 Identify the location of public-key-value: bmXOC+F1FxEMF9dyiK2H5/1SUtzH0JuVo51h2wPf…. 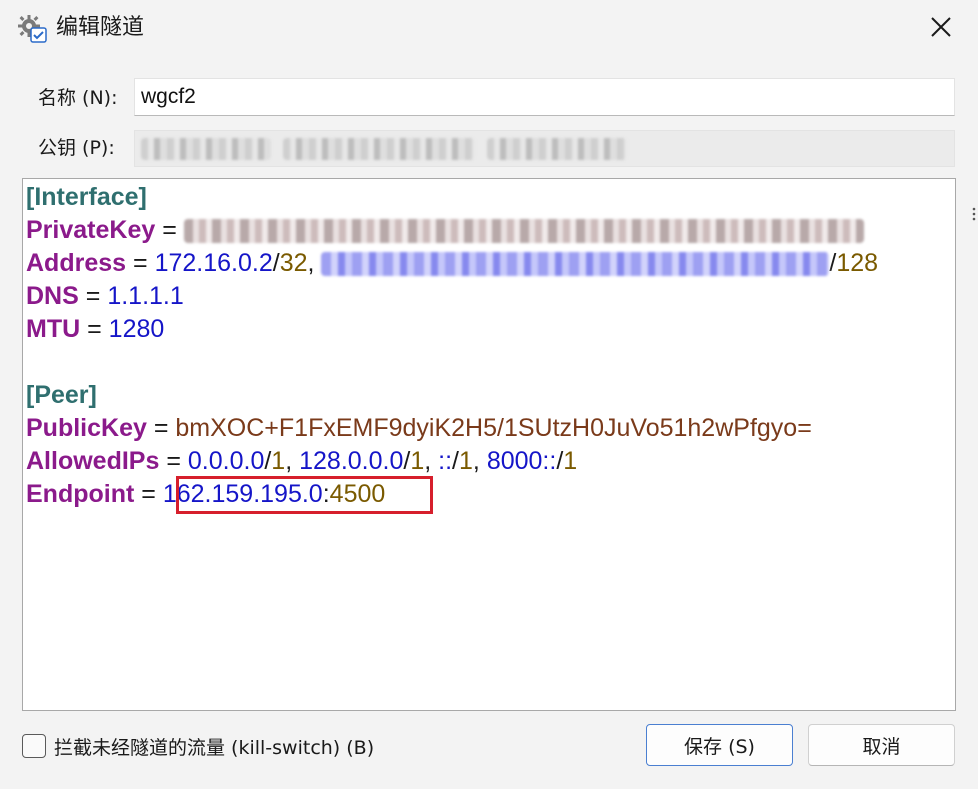
(493, 428).